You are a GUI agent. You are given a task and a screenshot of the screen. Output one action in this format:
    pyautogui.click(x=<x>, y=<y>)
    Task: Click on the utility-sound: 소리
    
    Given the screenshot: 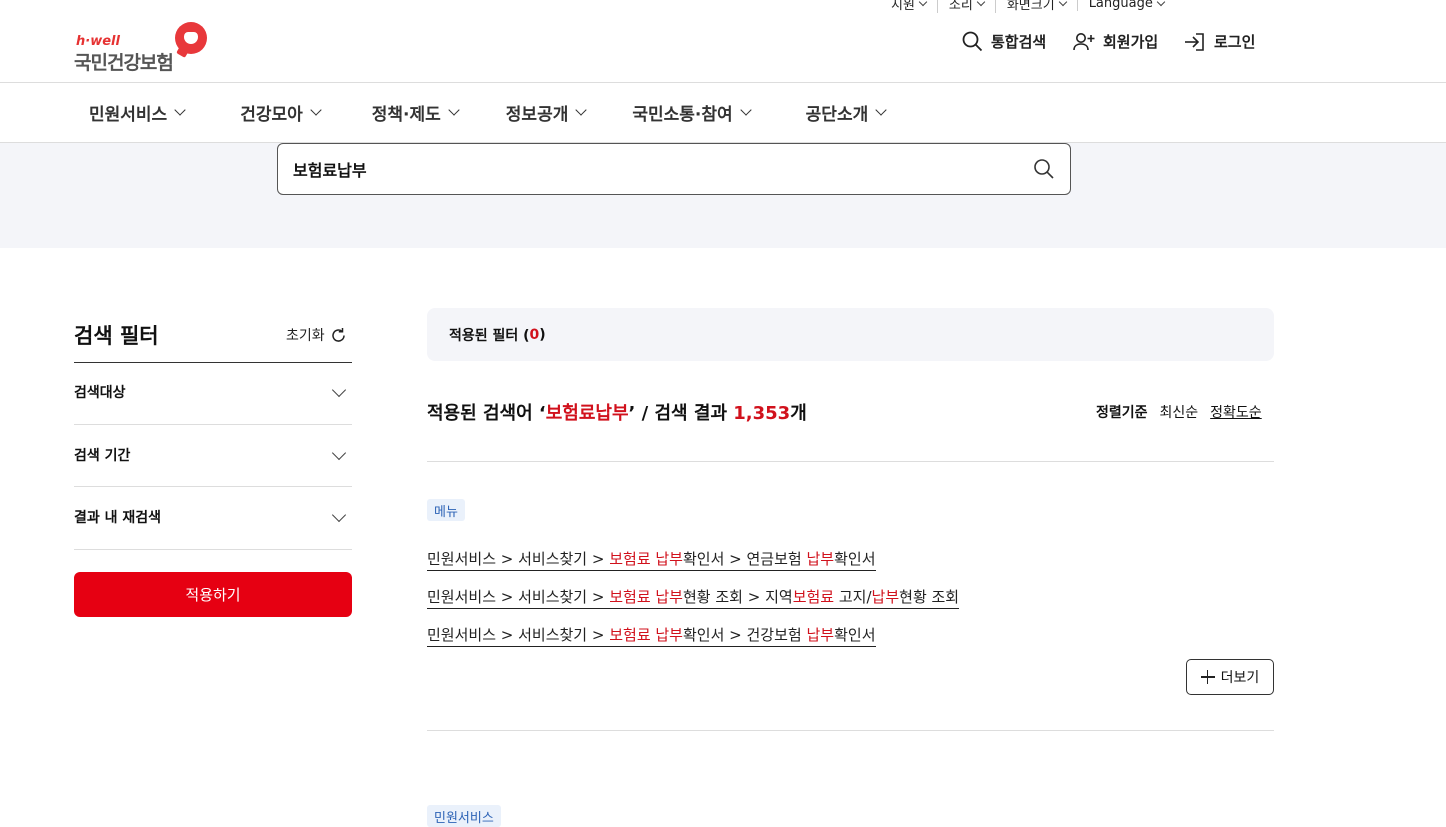 What is the action you would take?
    pyautogui.click(x=965, y=6)
    